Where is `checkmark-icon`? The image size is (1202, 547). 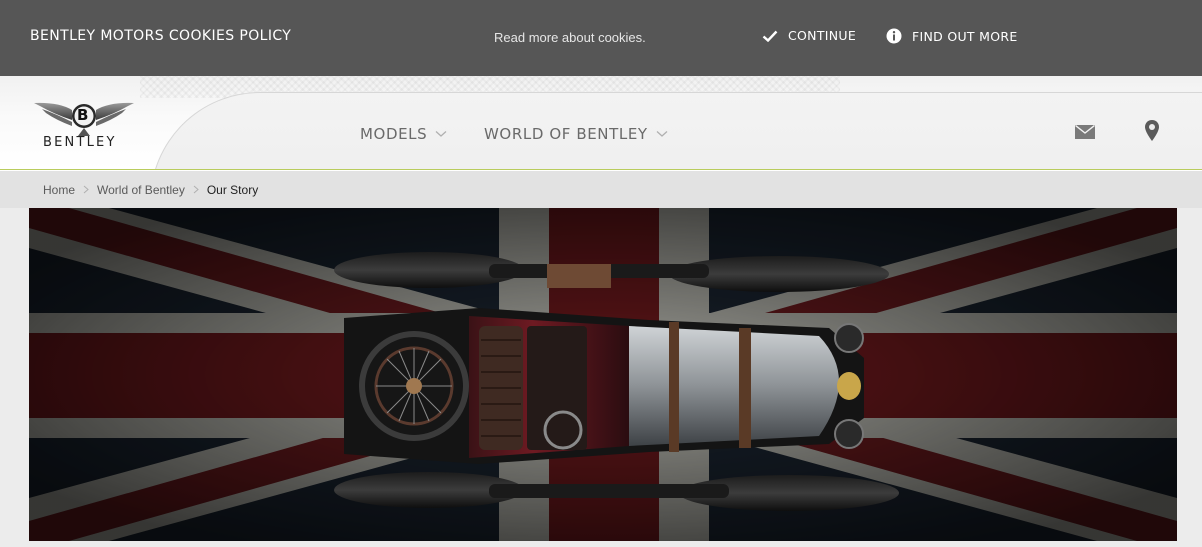
checkmark-icon is located at coordinates (770, 36).